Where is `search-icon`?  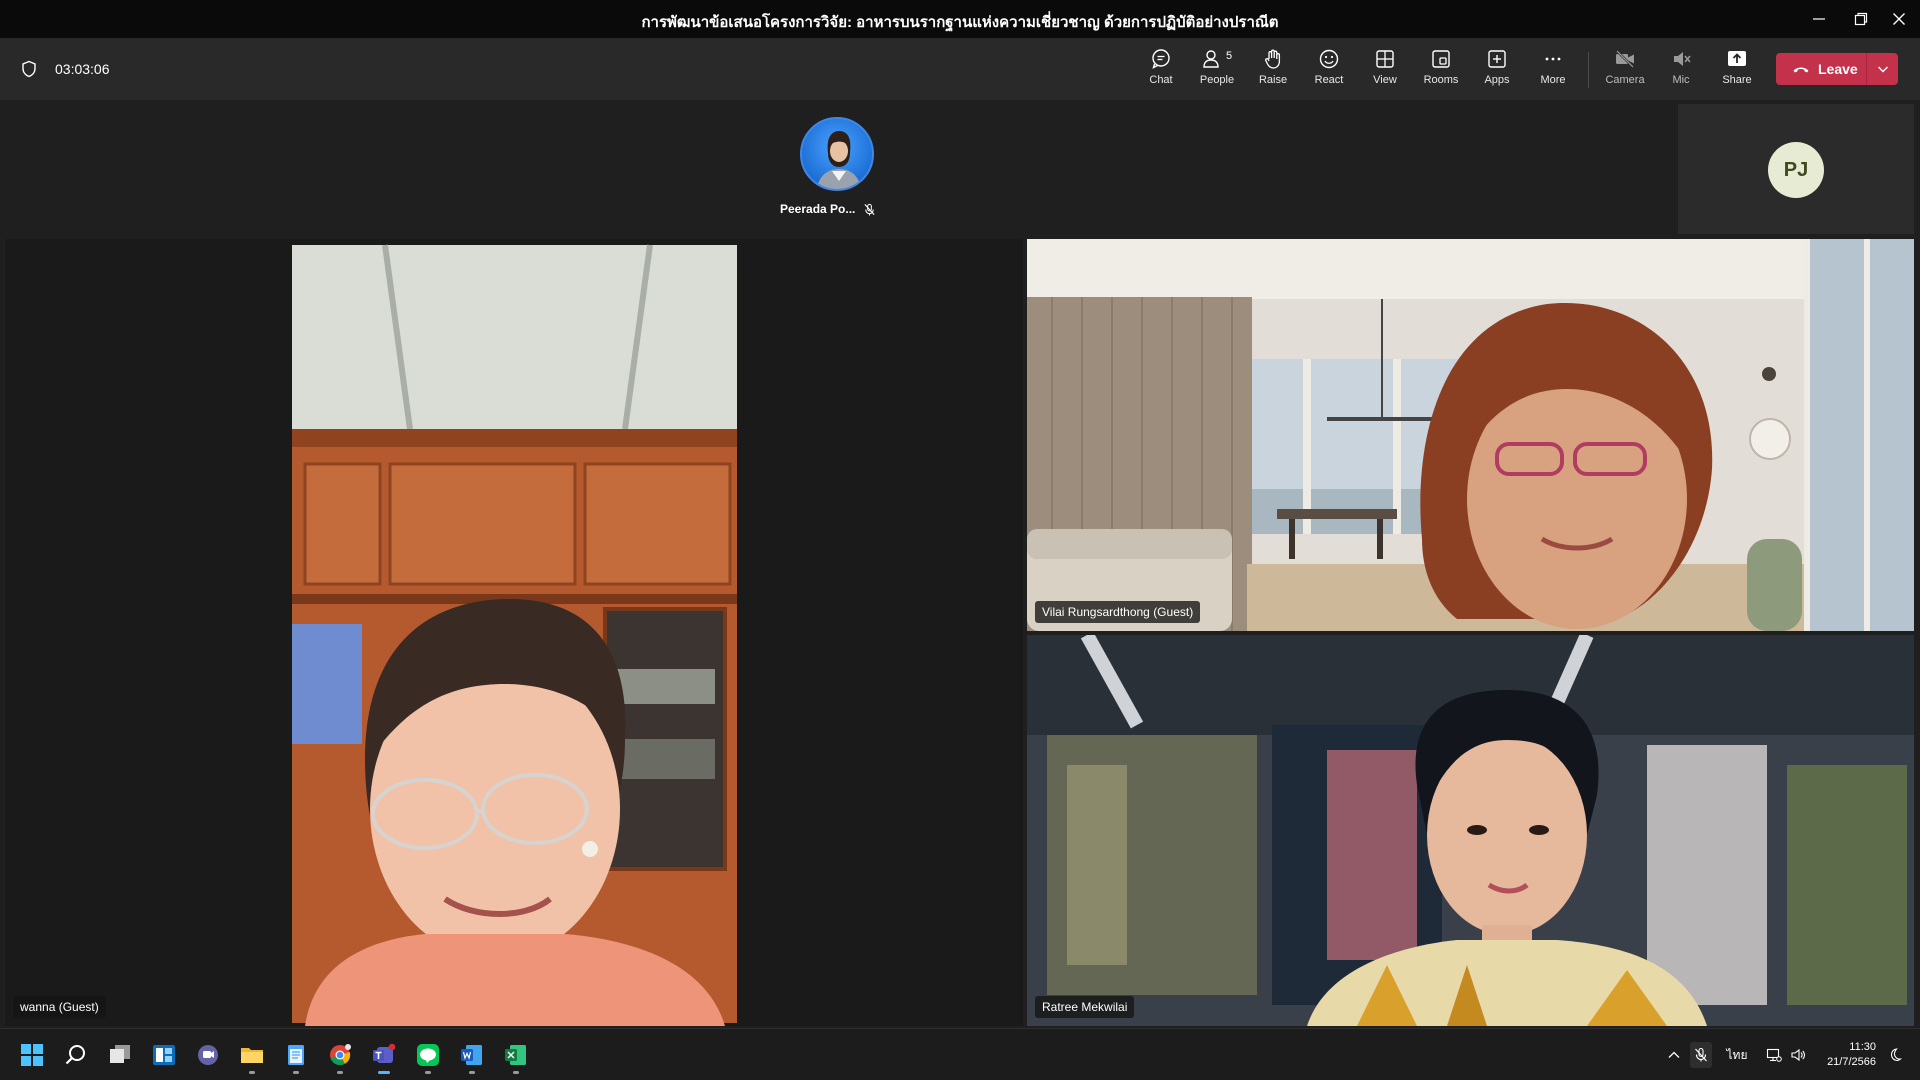 search-icon is located at coordinates (75, 1055).